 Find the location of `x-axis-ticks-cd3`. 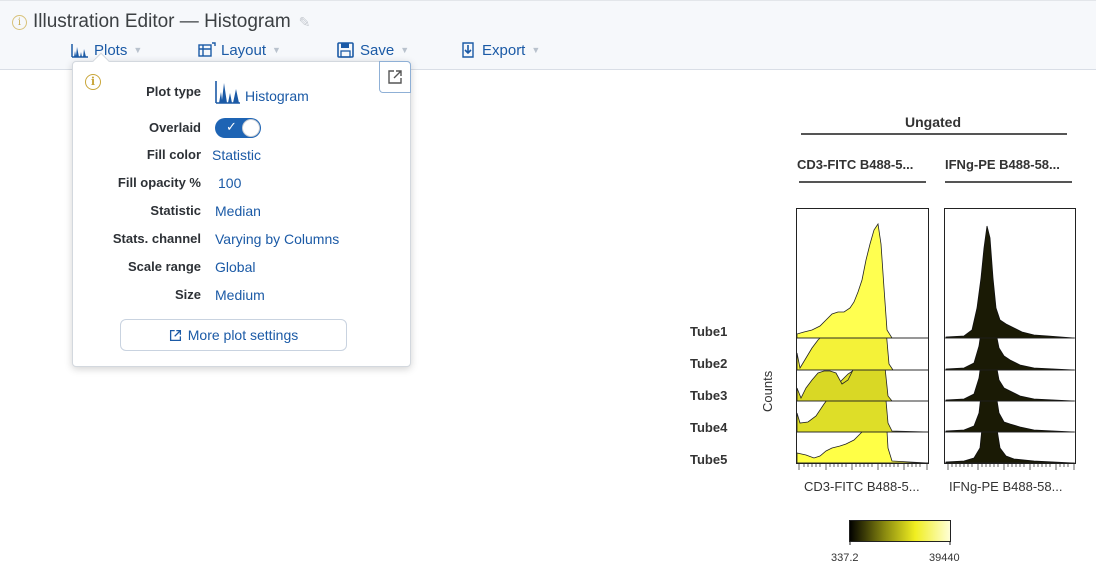

x-axis-ticks-cd3 is located at coordinates (863, 467).